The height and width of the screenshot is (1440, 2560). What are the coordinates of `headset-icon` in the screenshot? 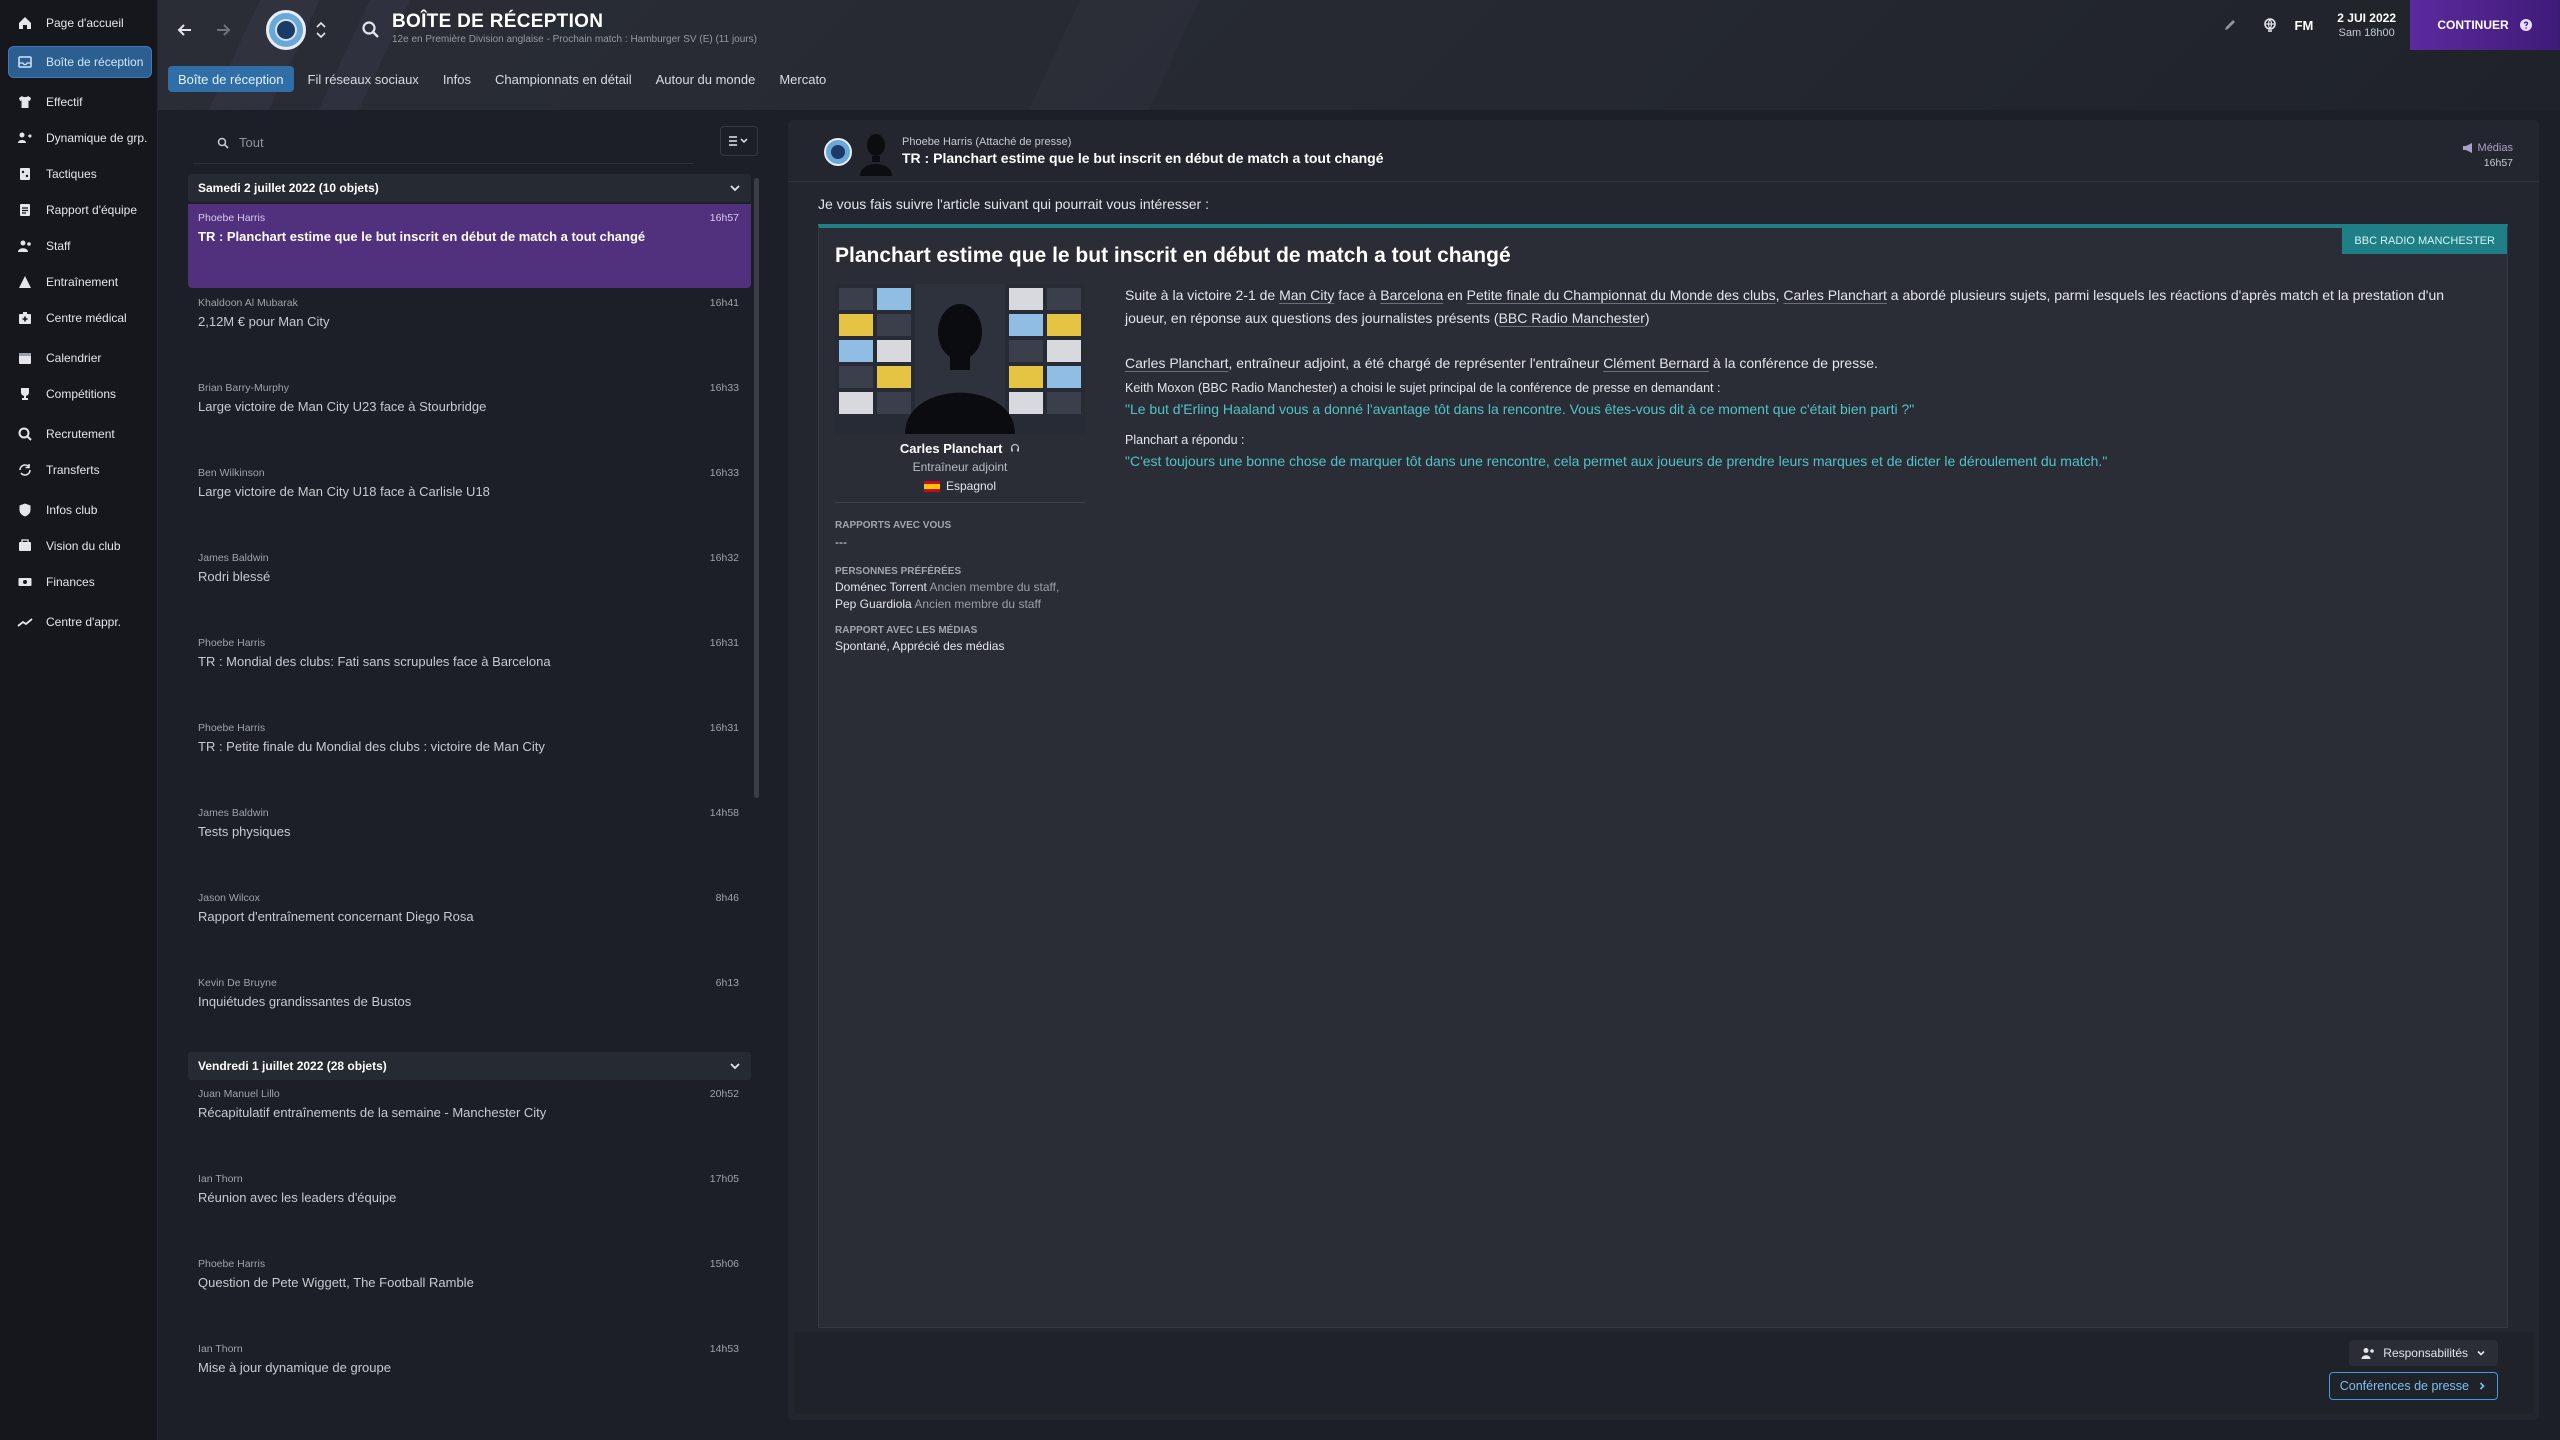 It's located at (1015, 447).